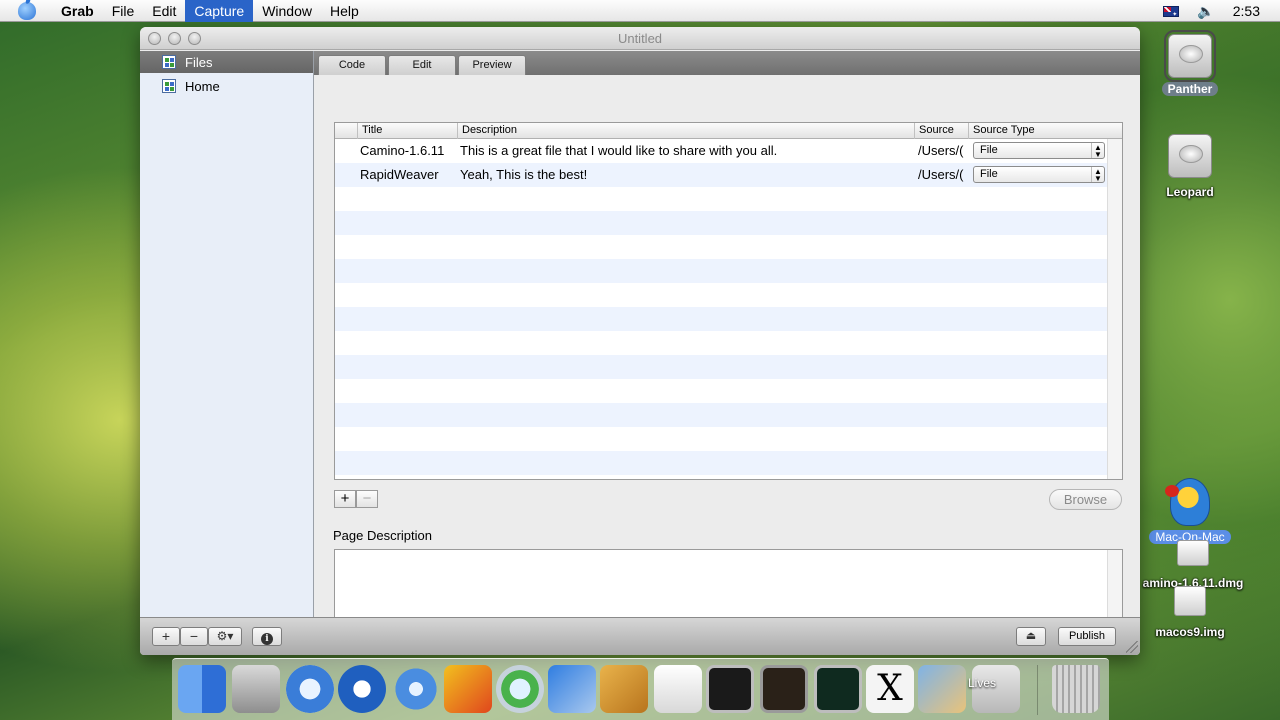  What do you see at coordinates (1132, 647) in the screenshot?
I see `resize-grip-icon` at bounding box center [1132, 647].